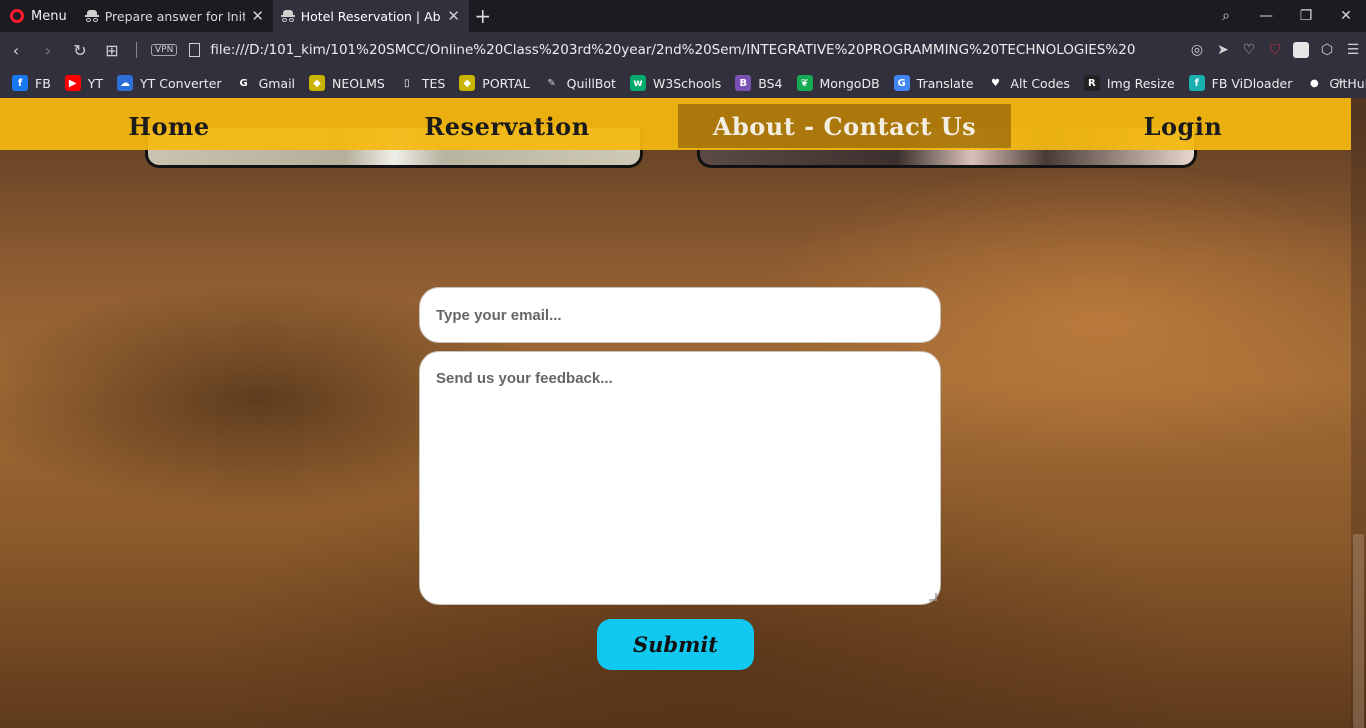  I want to click on tab-hotel-reservation: Hotel Reservation | About - ✕, so click(370, 16).